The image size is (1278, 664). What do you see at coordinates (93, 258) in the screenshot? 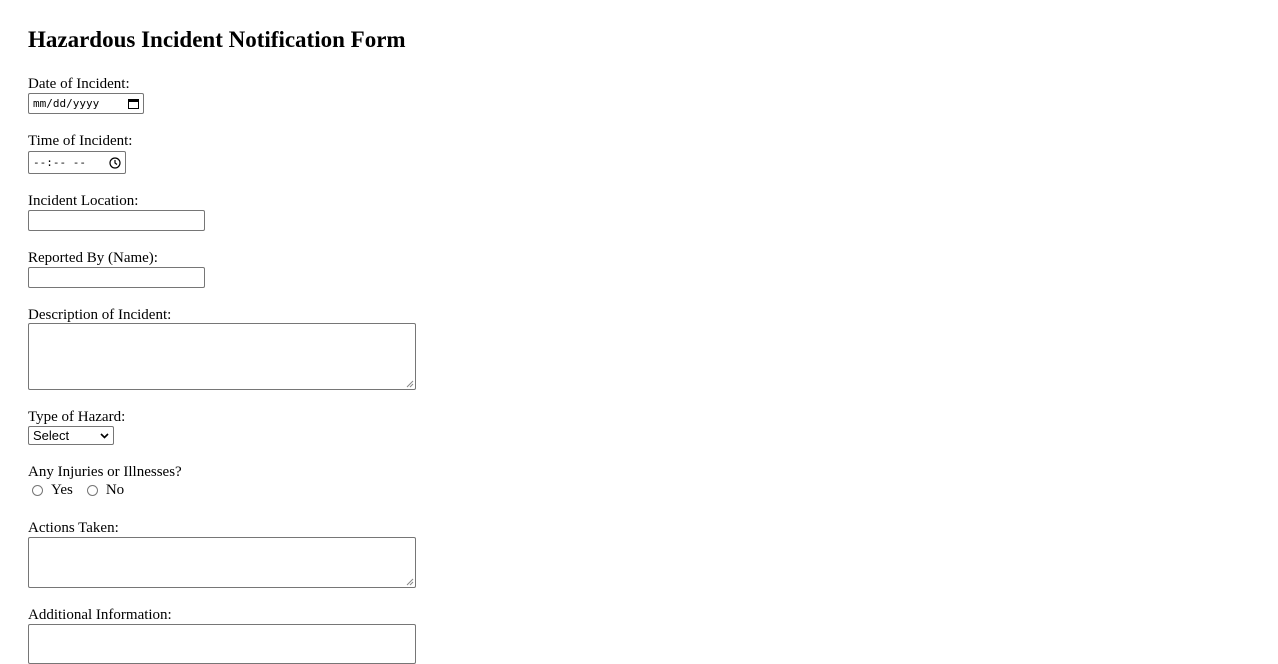
I see `reported-by-label: Reported By (Name):` at bounding box center [93, 258].